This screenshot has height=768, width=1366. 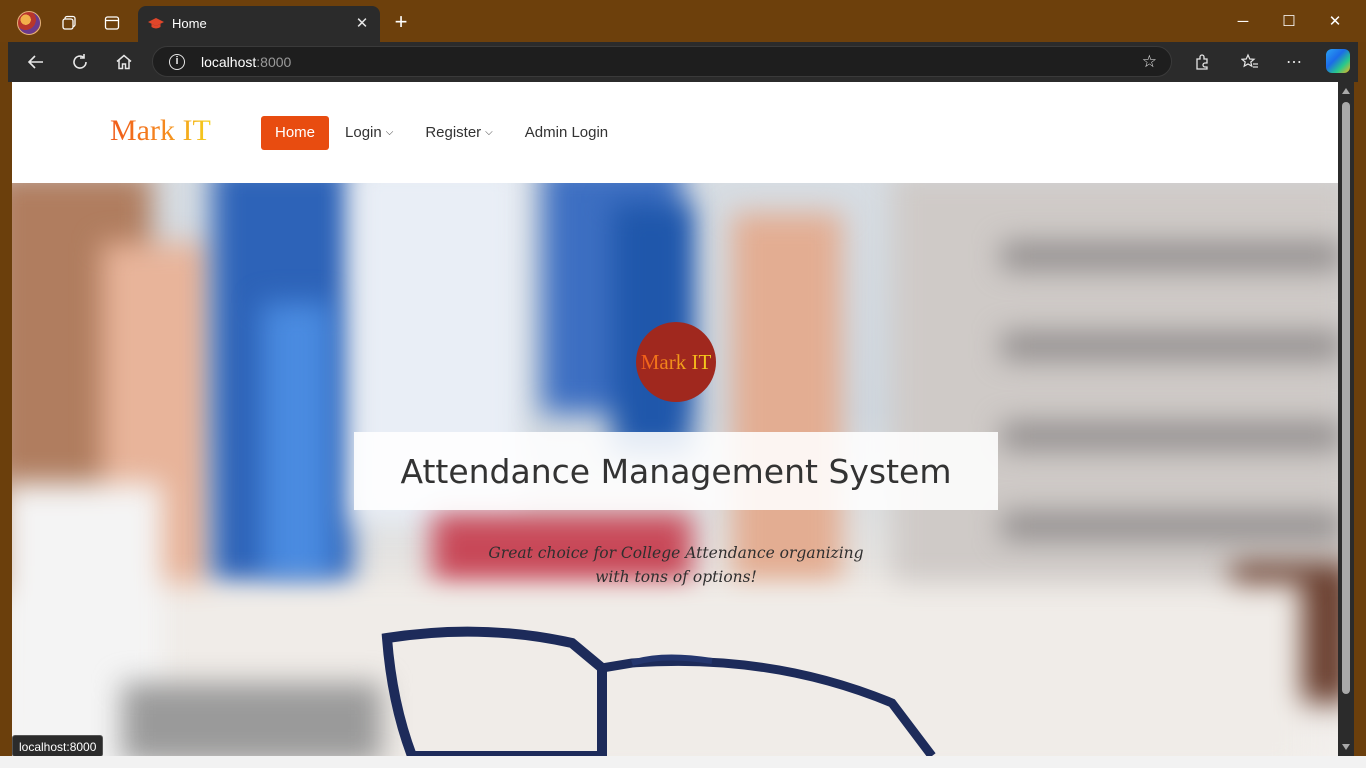 What do you see at coordinates (112, 23) in the screenshot?
I see `tab-actions-icon` at bounding box center [112, 23].